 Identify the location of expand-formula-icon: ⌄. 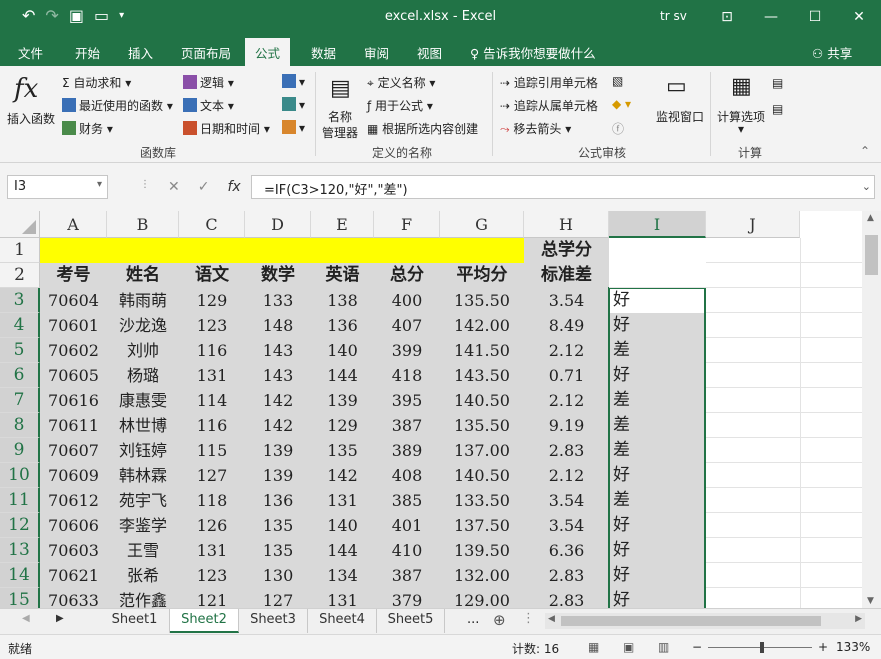
(866, 186).